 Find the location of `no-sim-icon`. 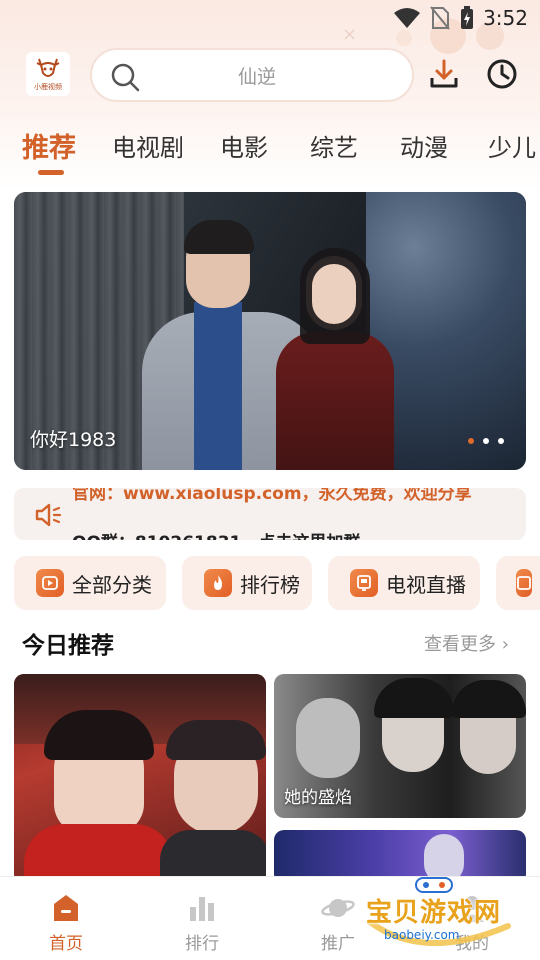

no-sim-icon is located at coordinates (440, 18).